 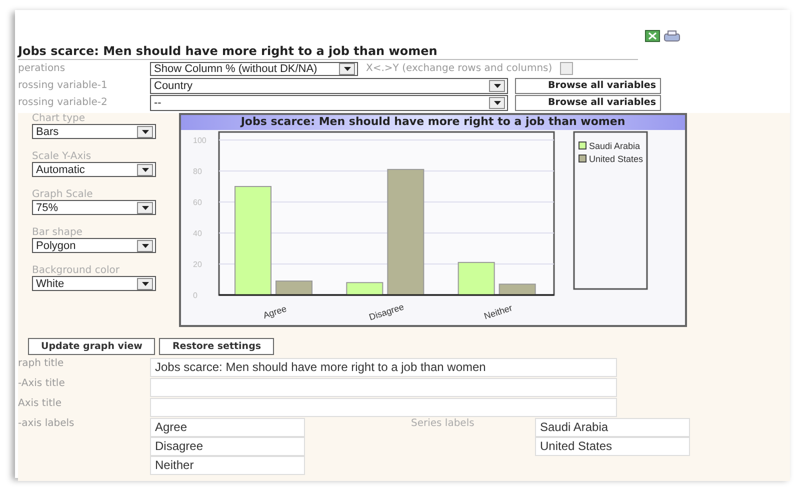 I want to click on tick-label: 60, so click(x=197, y=202).